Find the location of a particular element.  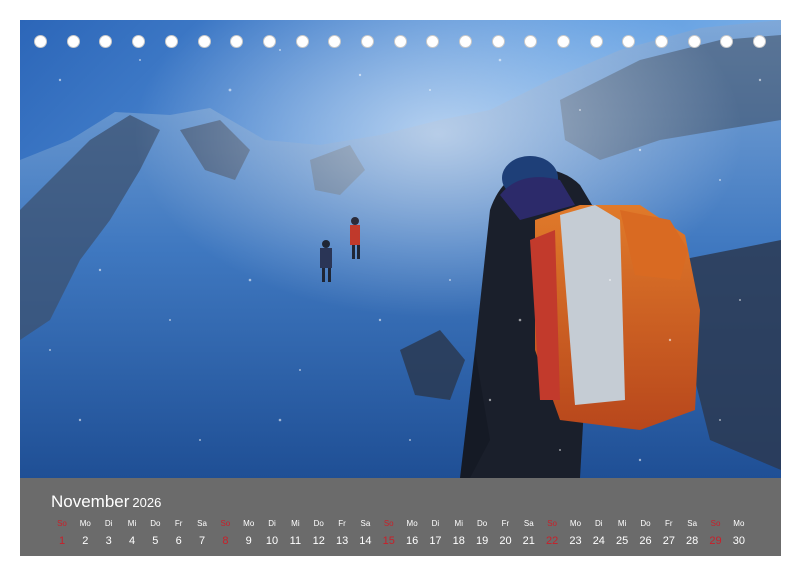

day-number: 23 is located at coordinates (575, 541).